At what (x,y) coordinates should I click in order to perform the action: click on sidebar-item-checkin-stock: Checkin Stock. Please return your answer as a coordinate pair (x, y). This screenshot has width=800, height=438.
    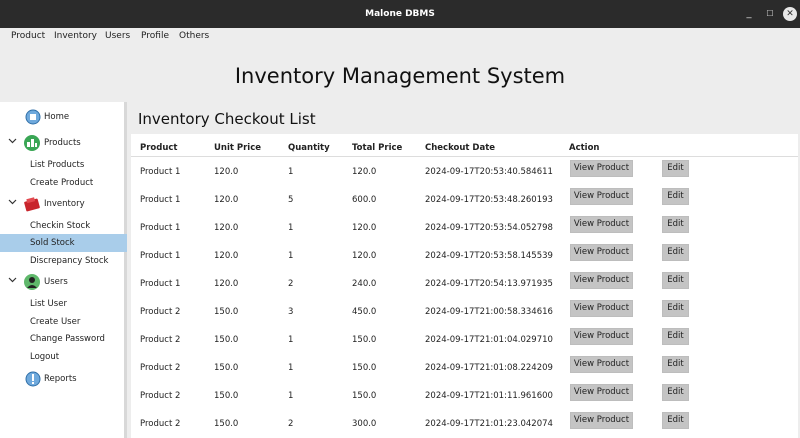
    Looking at the image, I should click on (63, 226).